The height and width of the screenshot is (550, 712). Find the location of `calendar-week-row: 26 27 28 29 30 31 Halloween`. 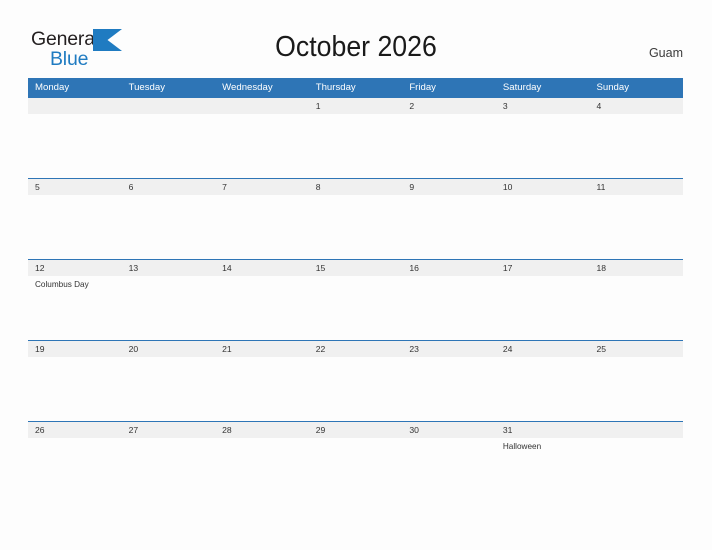

calendar-week-row: 26 27 28 29 30 31 Halloween is located at coordinates (355, 461).